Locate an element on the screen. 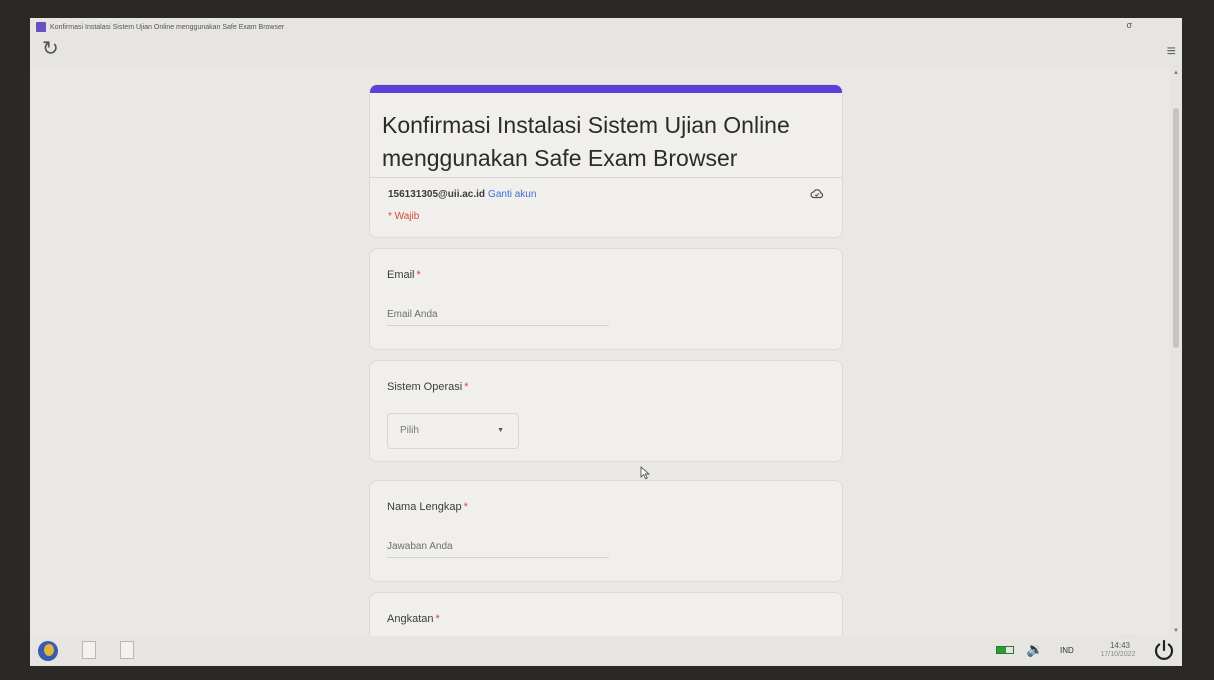 Image resolution: width=1214 pixels, height=680 pixels. taskbar: 🔉 IND 14:43 17/10/2022 is located at coordinates (606, 651).